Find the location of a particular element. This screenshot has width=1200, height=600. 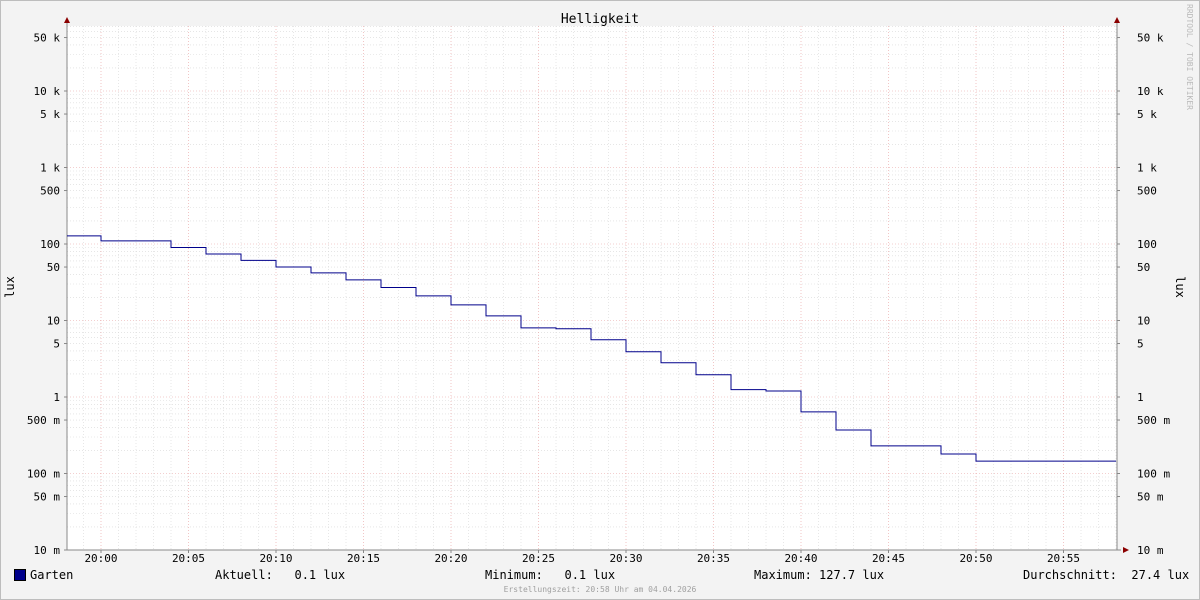

chart-title: Helligkeit is located at coordinates (600, 19).